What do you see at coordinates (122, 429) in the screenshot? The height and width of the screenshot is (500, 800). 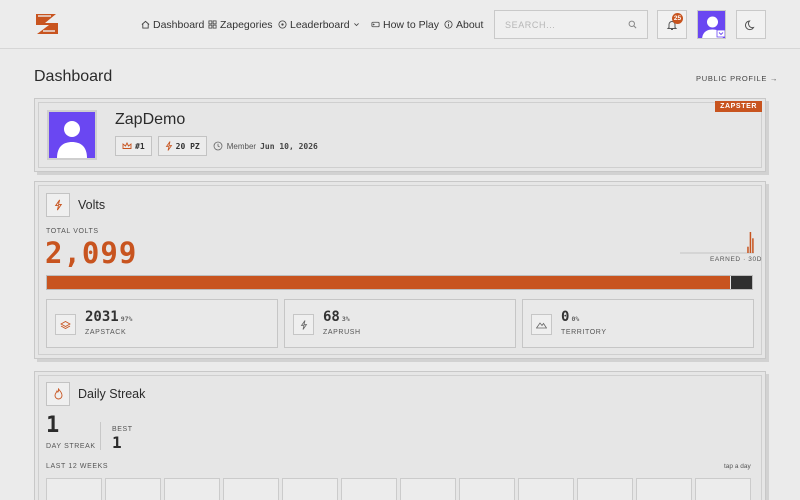 I see `best-streak-label: BEST` at bounding box center [122, 429].